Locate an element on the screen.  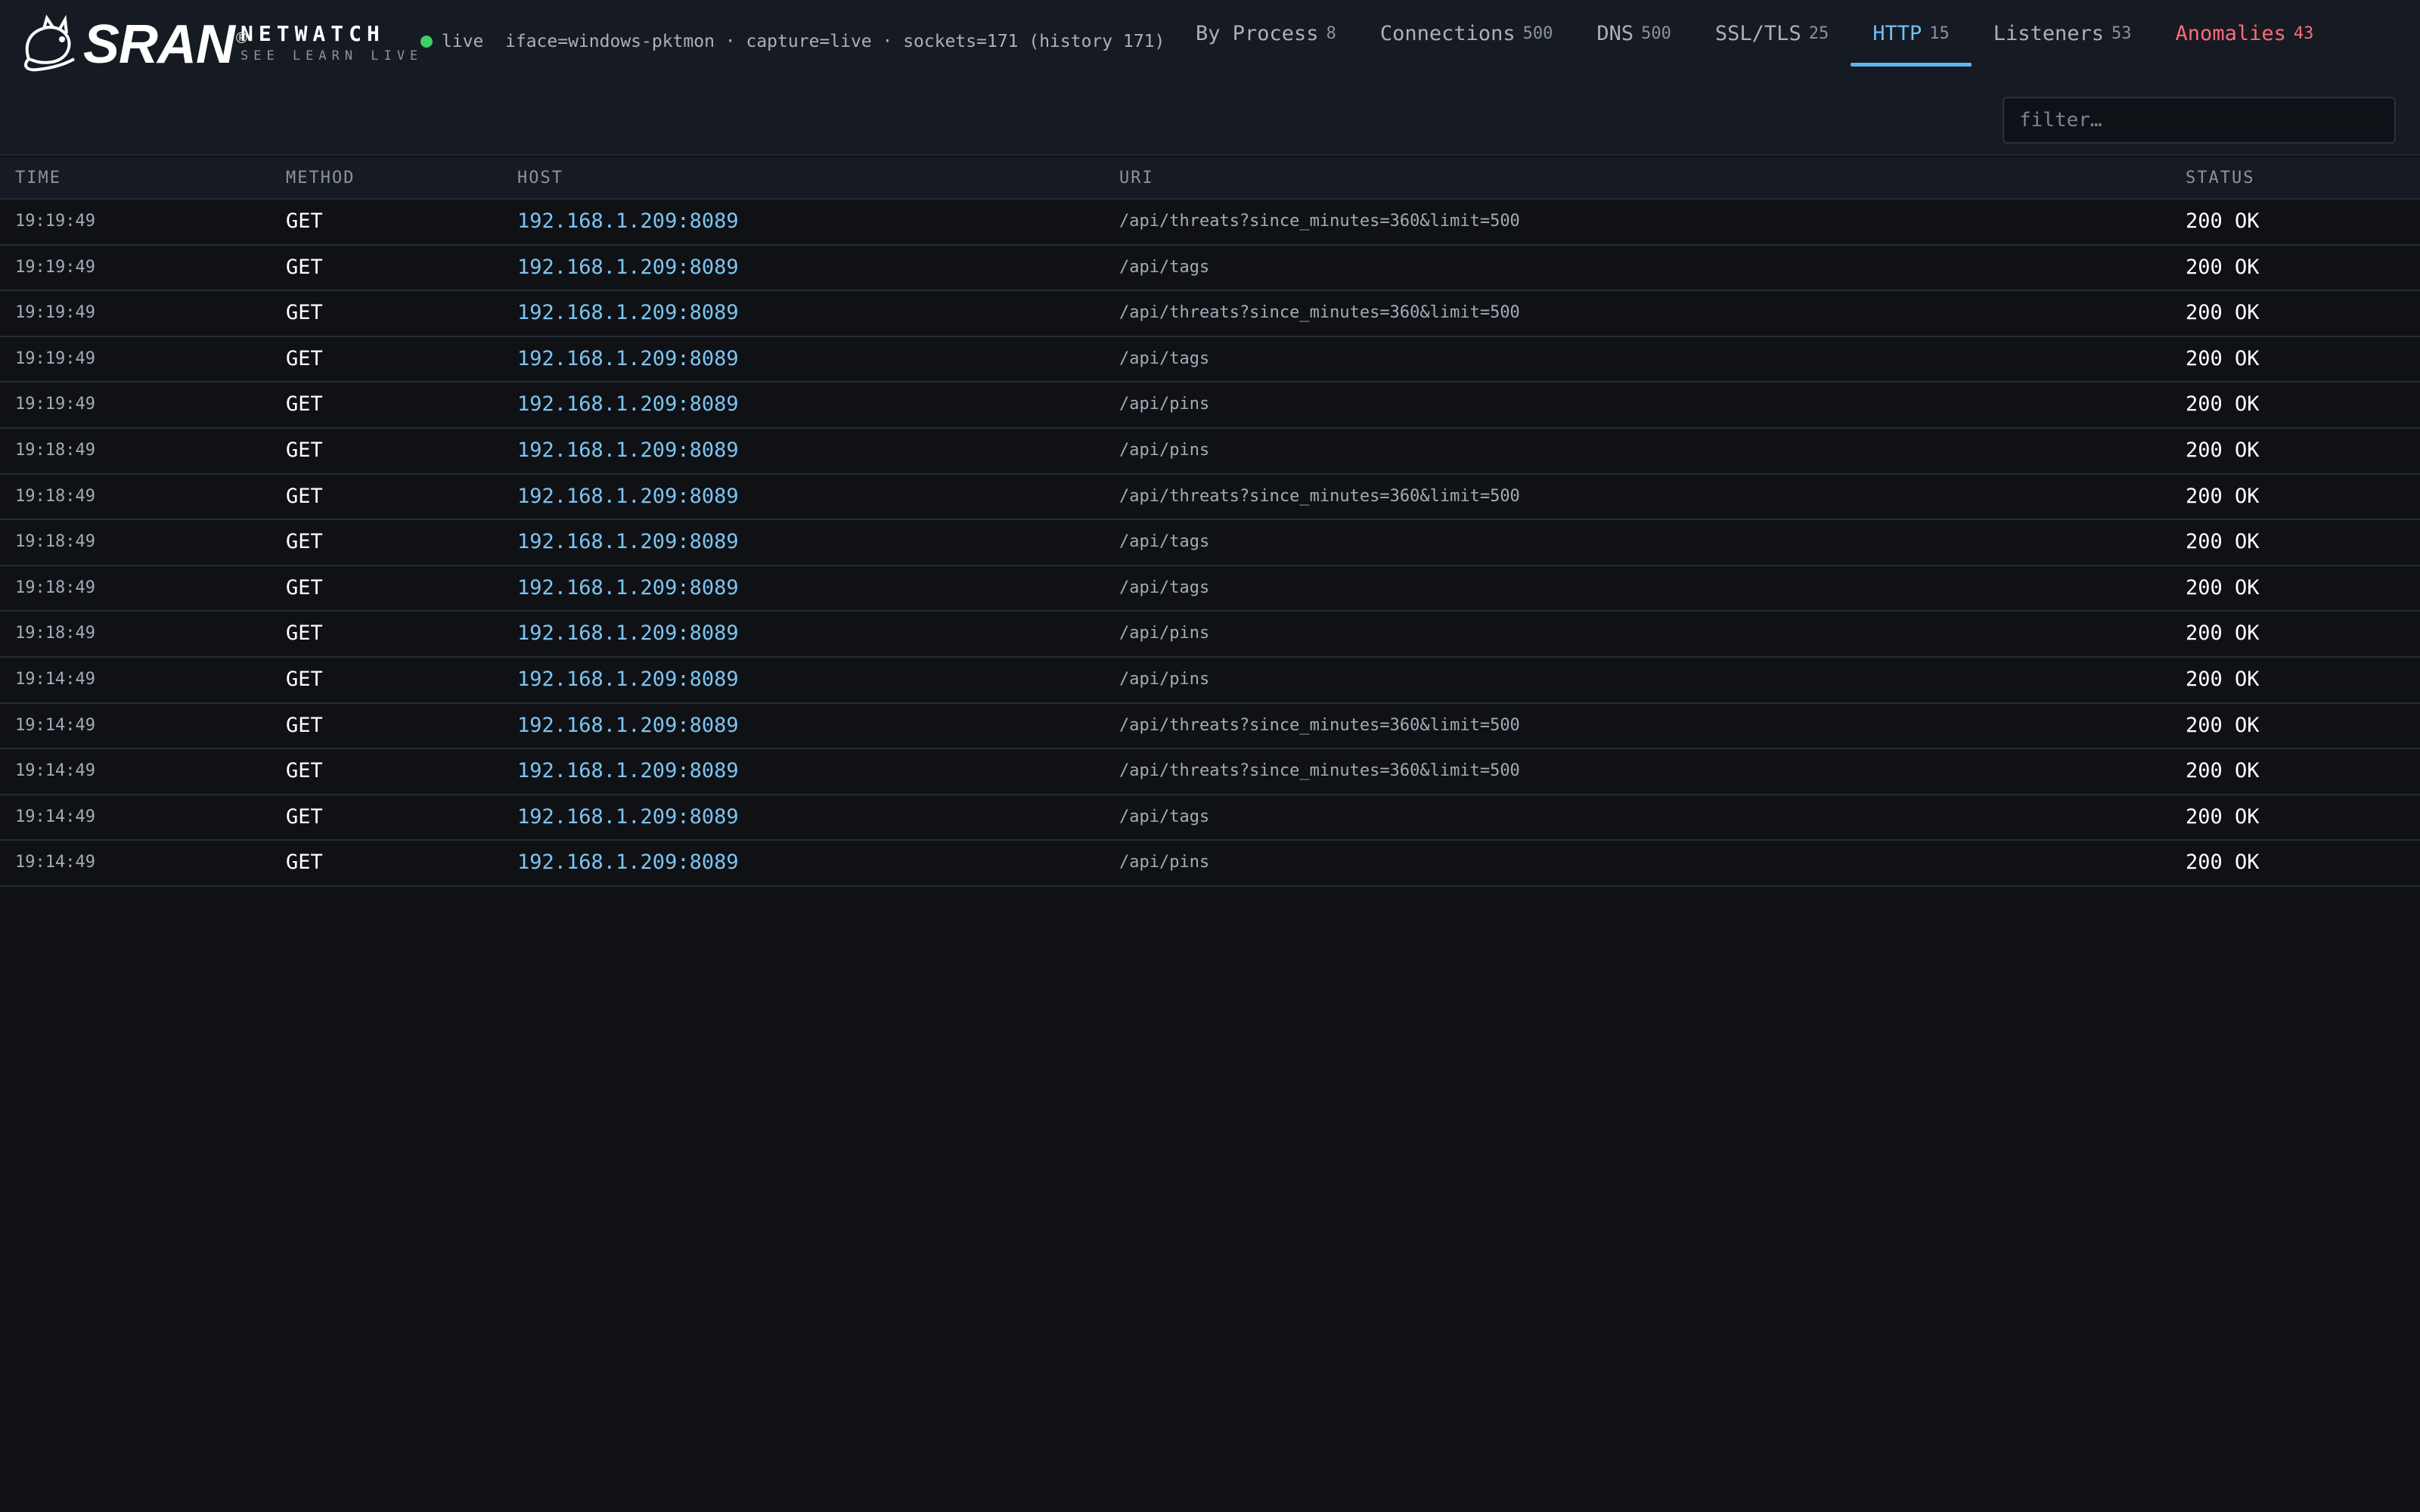
column-header-time: TIME is located at coordinates (38, 178).